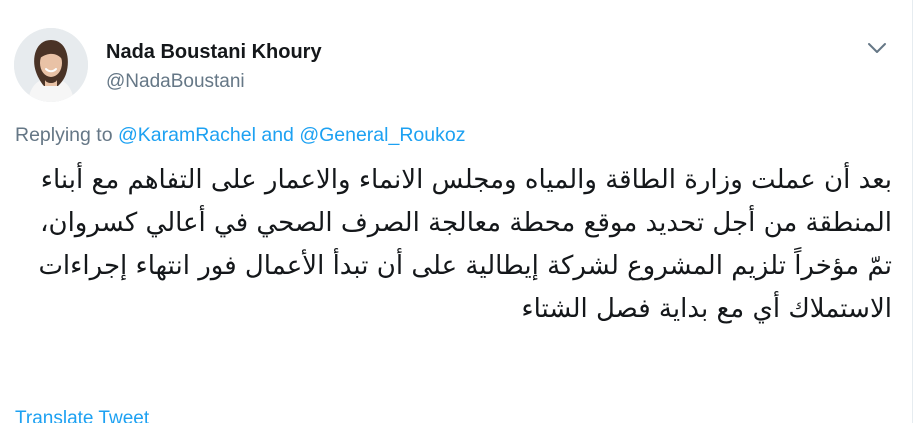 This screenshot has height=423, width=913. I want to click on translate-tweet-link: Translate Tweet, so click(82, 415).